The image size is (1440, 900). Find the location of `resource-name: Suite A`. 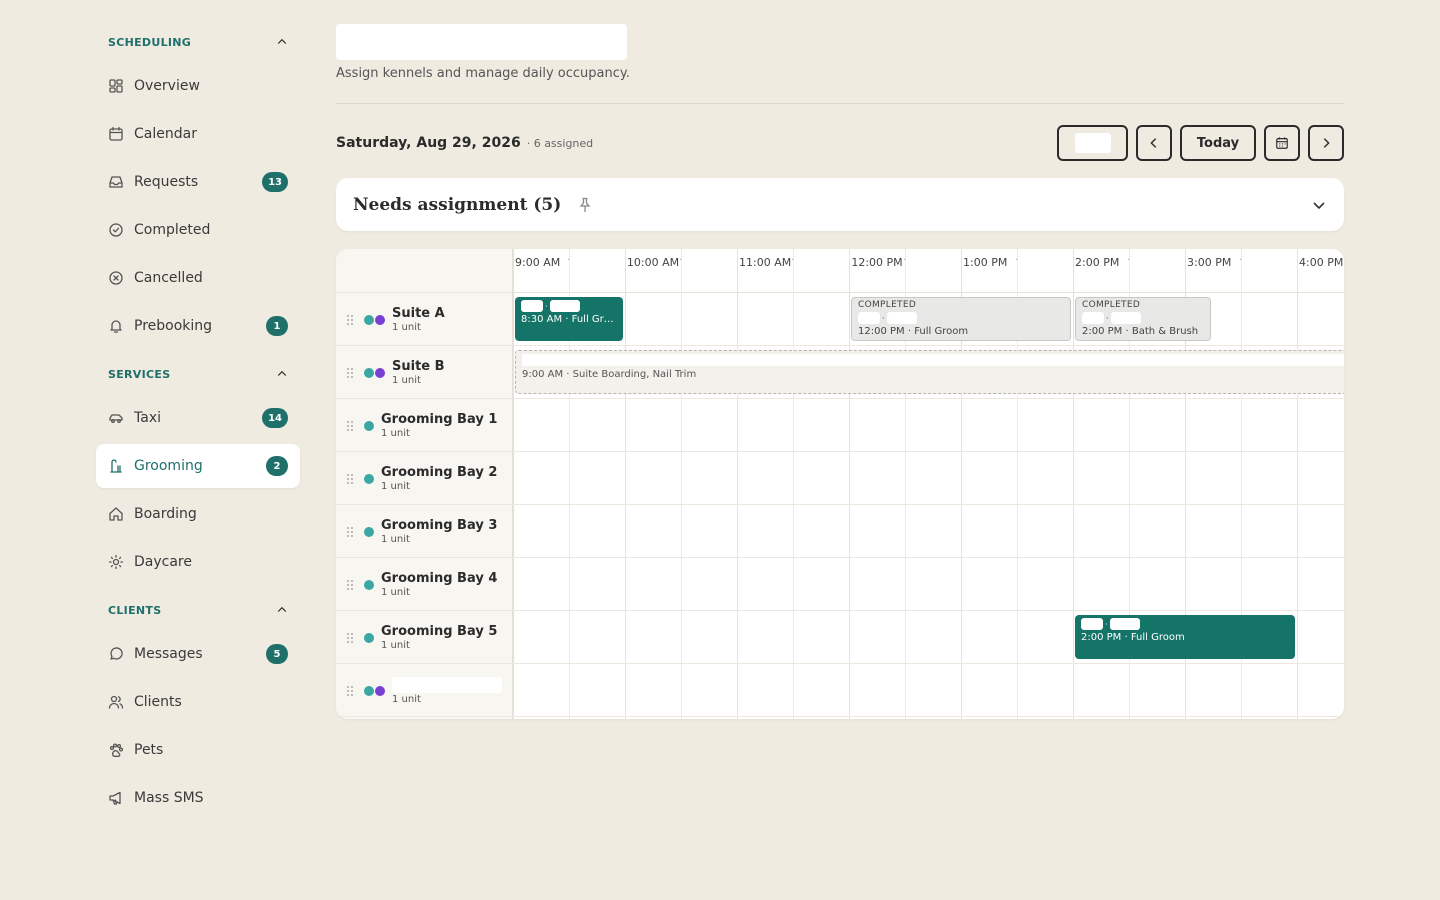

resource-name: Suite A is located at coordinates (418, 313).